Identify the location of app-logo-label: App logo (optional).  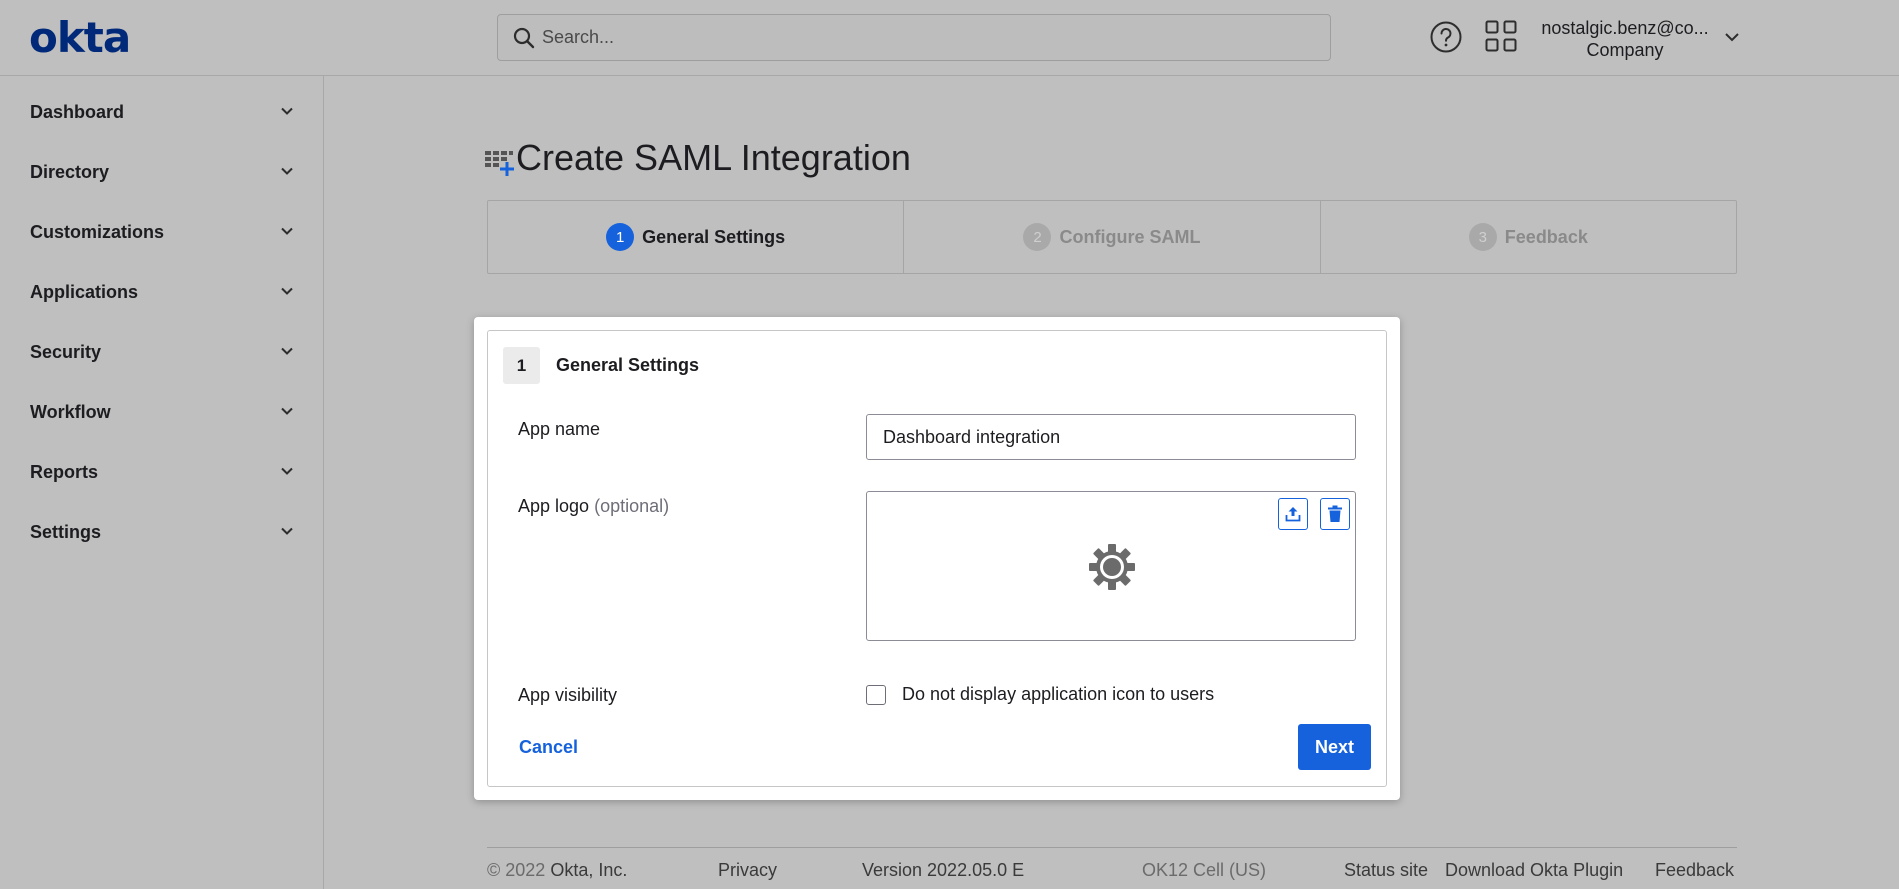
(593, 506).